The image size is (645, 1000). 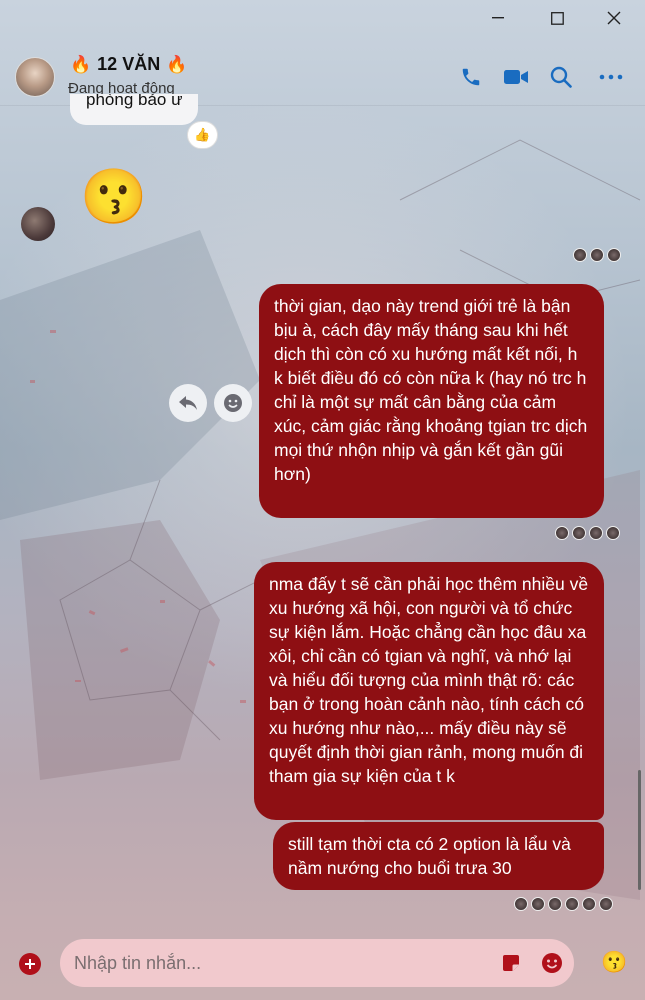 I want to click on message-input, so click(x=274, y=963).